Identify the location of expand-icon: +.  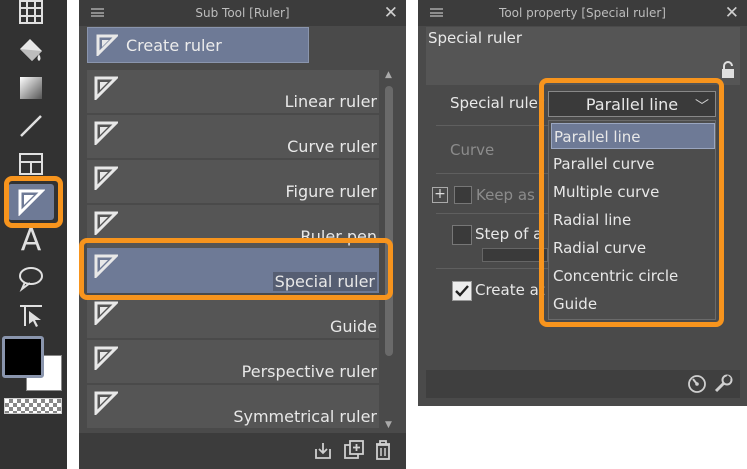
(440, 195).